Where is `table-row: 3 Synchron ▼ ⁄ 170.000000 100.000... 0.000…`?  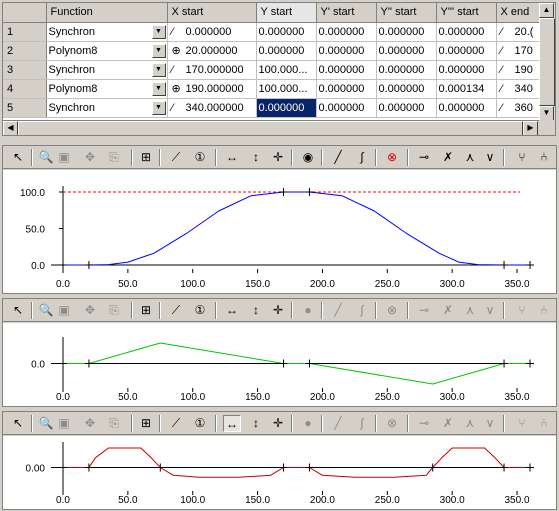
table-row: 3 Synchron ▼ ⁄ 170.000000 100.000... 0.000… is located at coordinates (271, 70).